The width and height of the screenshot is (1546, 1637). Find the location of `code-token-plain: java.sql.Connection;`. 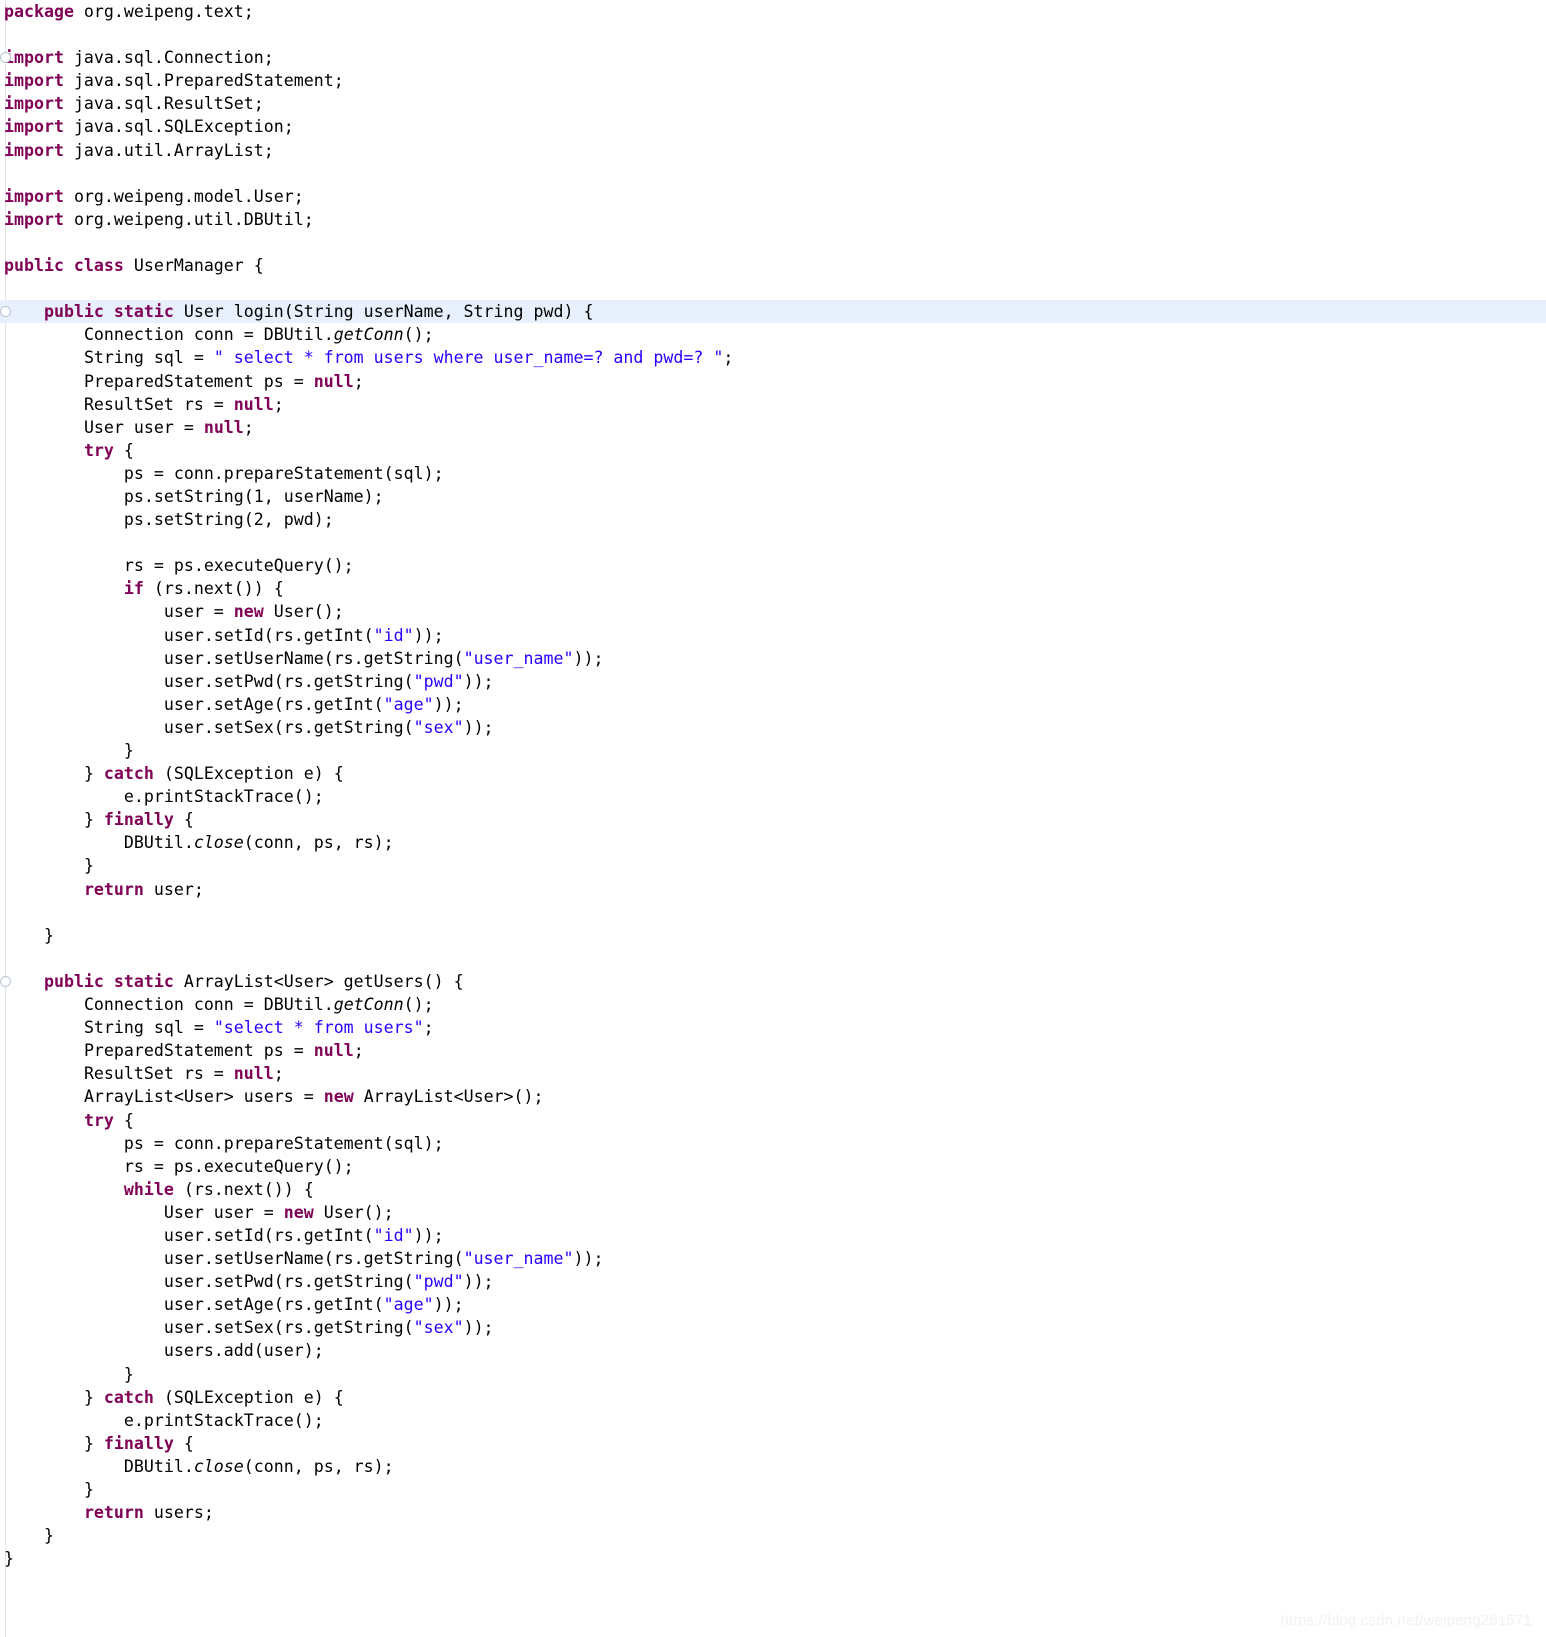

code-token-plain: java.sql.Connection; is located at coordinates (168, 58).